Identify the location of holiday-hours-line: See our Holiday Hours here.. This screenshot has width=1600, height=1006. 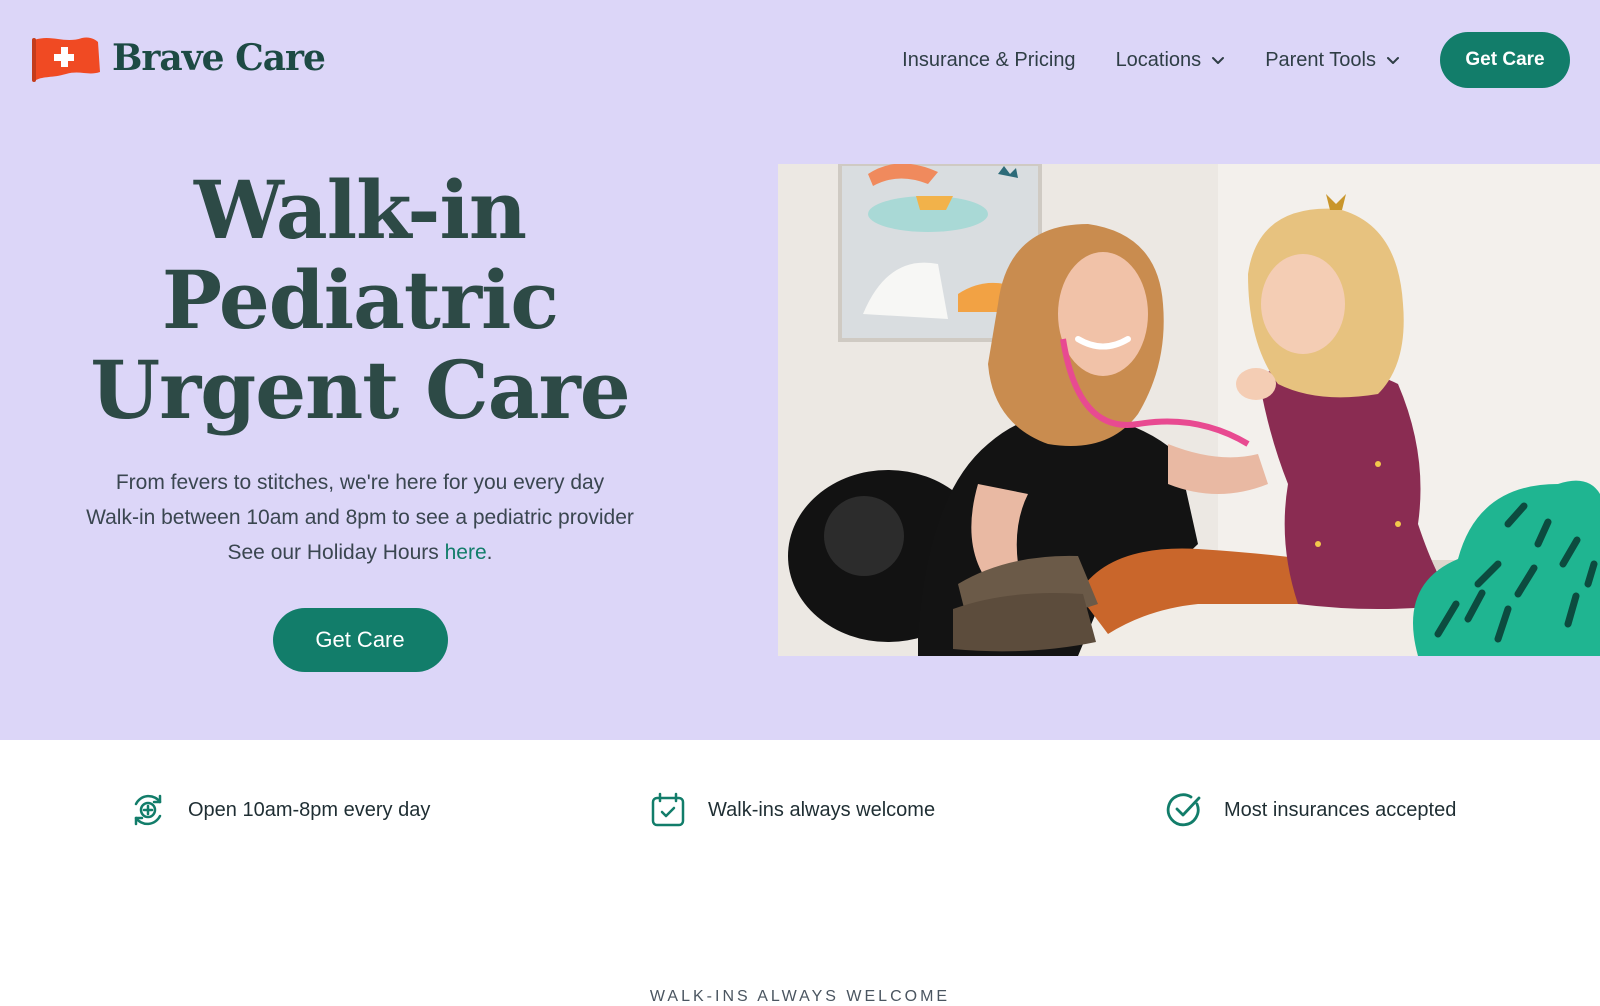
(360, 552).